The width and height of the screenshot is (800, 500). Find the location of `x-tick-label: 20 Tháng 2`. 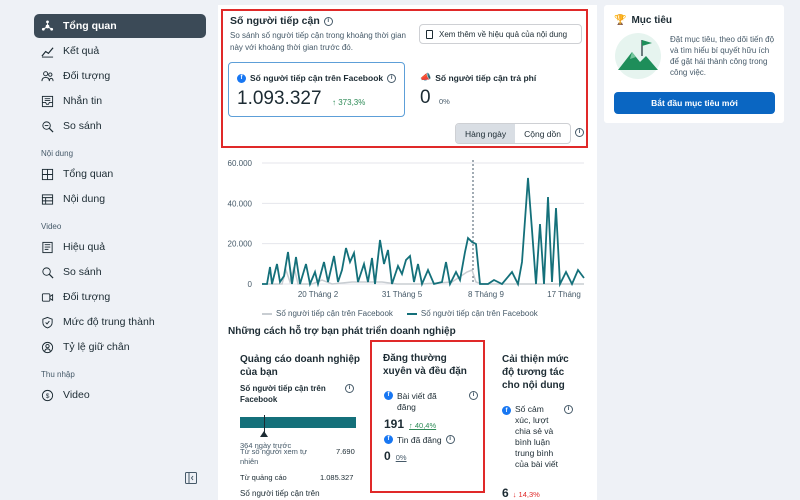

x-tick-label: 20 Tháng 2 is located at coordinates (318, 294).